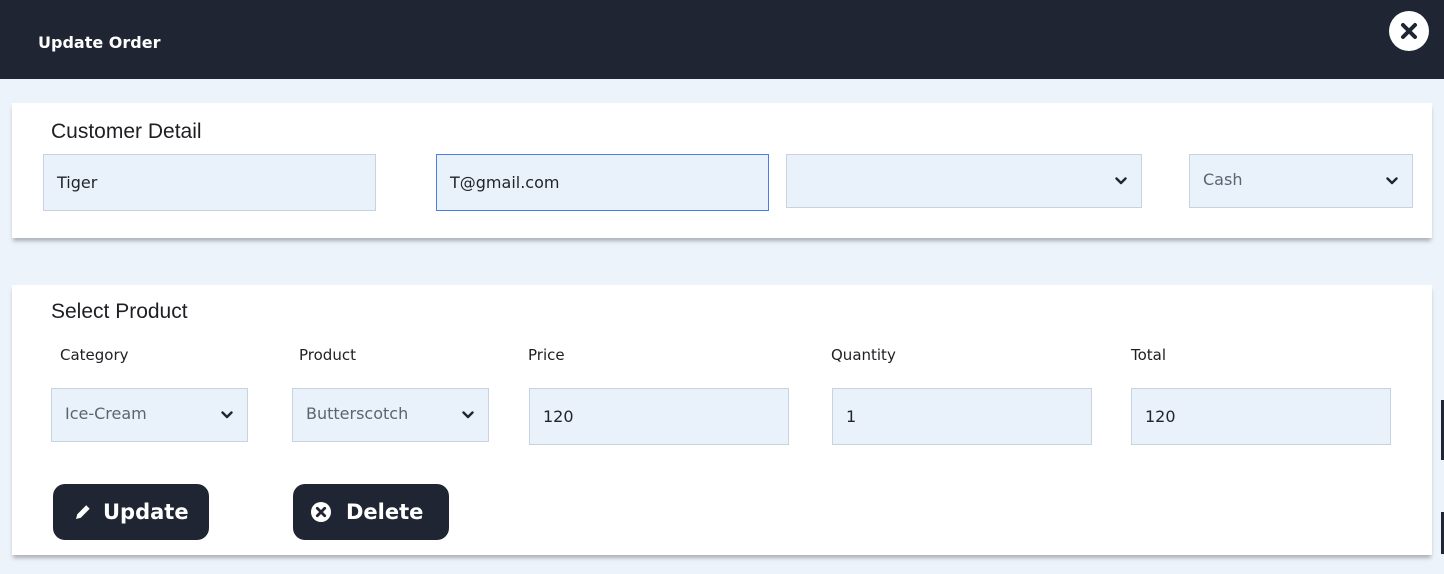 The width and height of the screenshot is (1444, 574). What do you see at coordinates (209, 182) in the screenshot?
I see `customer-name-field: Tiger` at bounding box center [209, 182].